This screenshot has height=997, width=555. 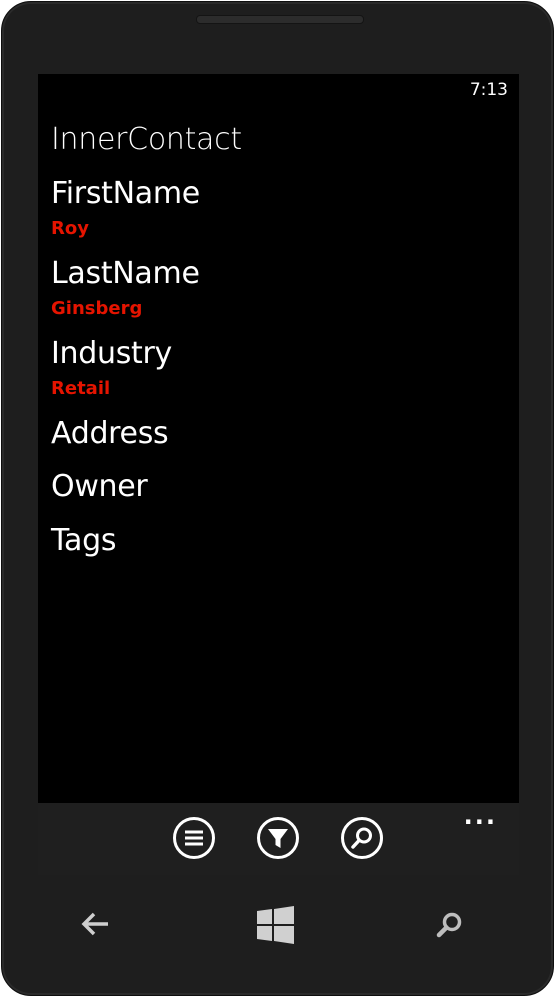 What do you see at coordinates (80, 388) in the screenshot?
I see `field-value-industry: Retail` at bounding box center [80, 388].